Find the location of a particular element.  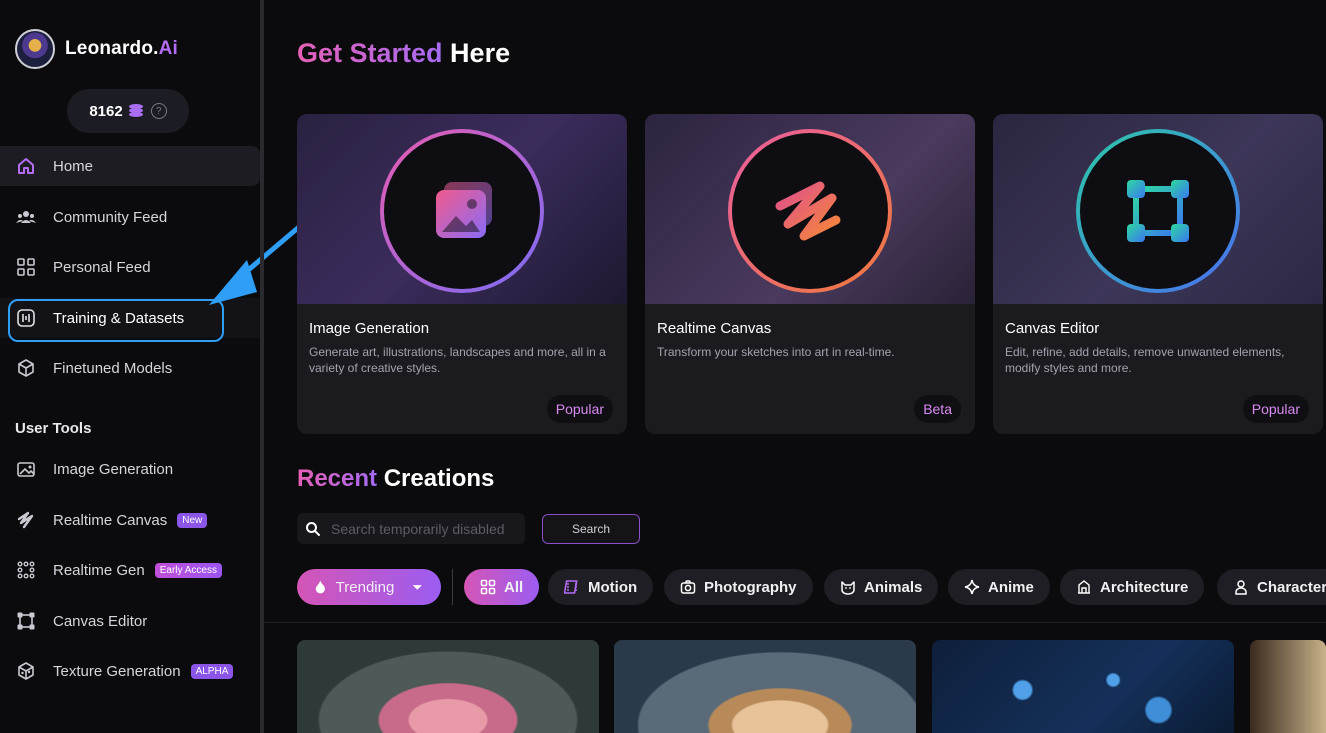

chip-label: Architecture is located at coordinates (1144, 587).